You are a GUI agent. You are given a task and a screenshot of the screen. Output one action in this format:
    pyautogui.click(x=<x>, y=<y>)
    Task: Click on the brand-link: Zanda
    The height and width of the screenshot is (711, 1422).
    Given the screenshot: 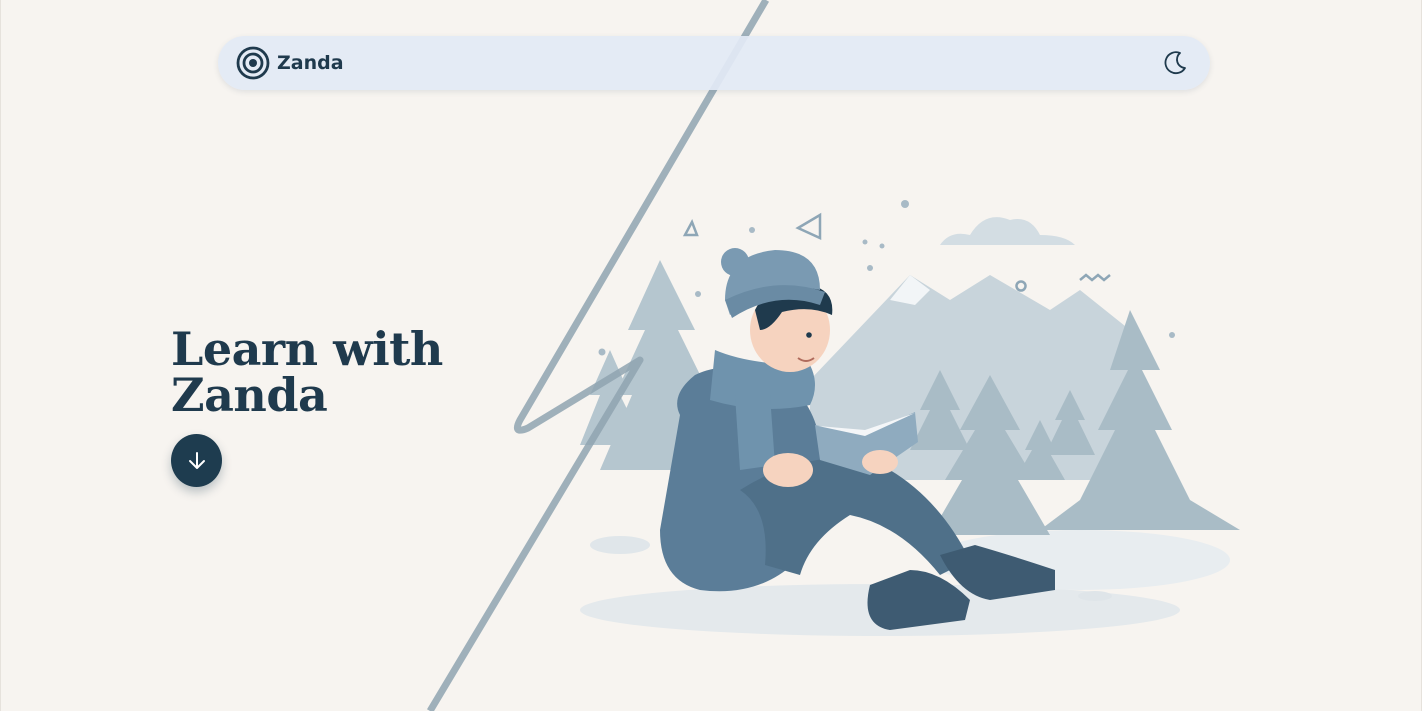 What is the action you would take?
    pyautogui.click(x=290, y=63)
    